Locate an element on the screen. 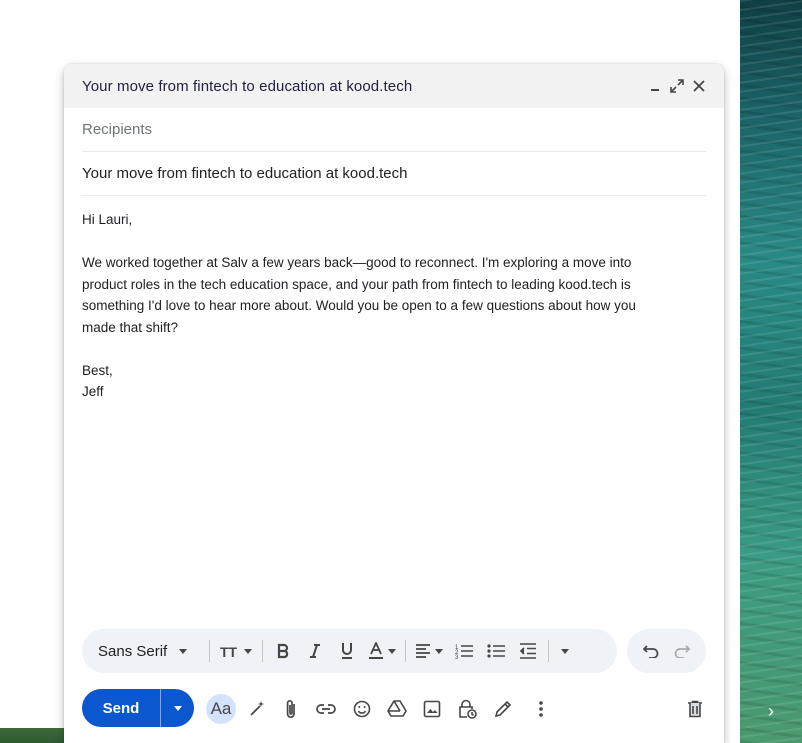  formatting-options-label: Aa is located at coordinates (221, 708).